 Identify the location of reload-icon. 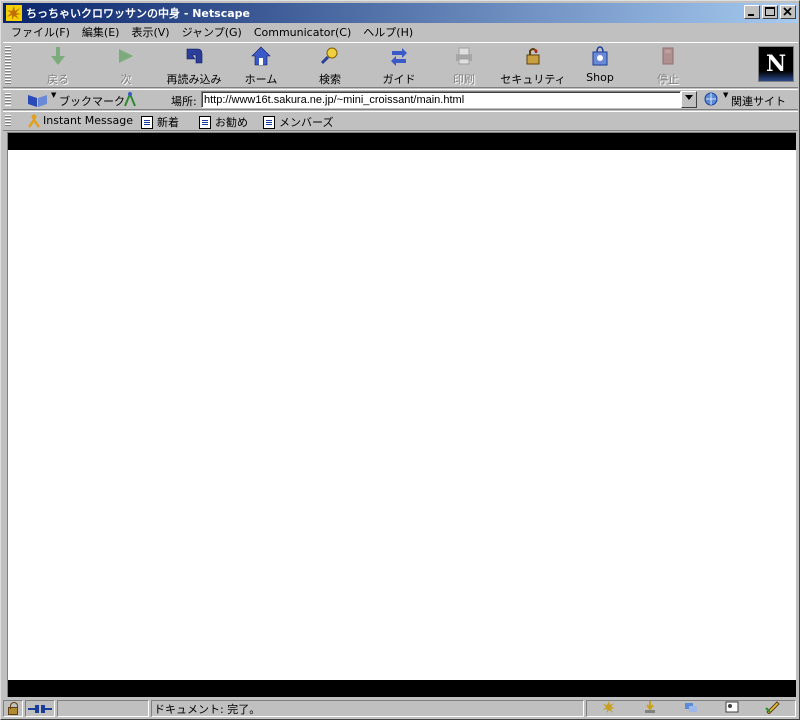
(194, 56).